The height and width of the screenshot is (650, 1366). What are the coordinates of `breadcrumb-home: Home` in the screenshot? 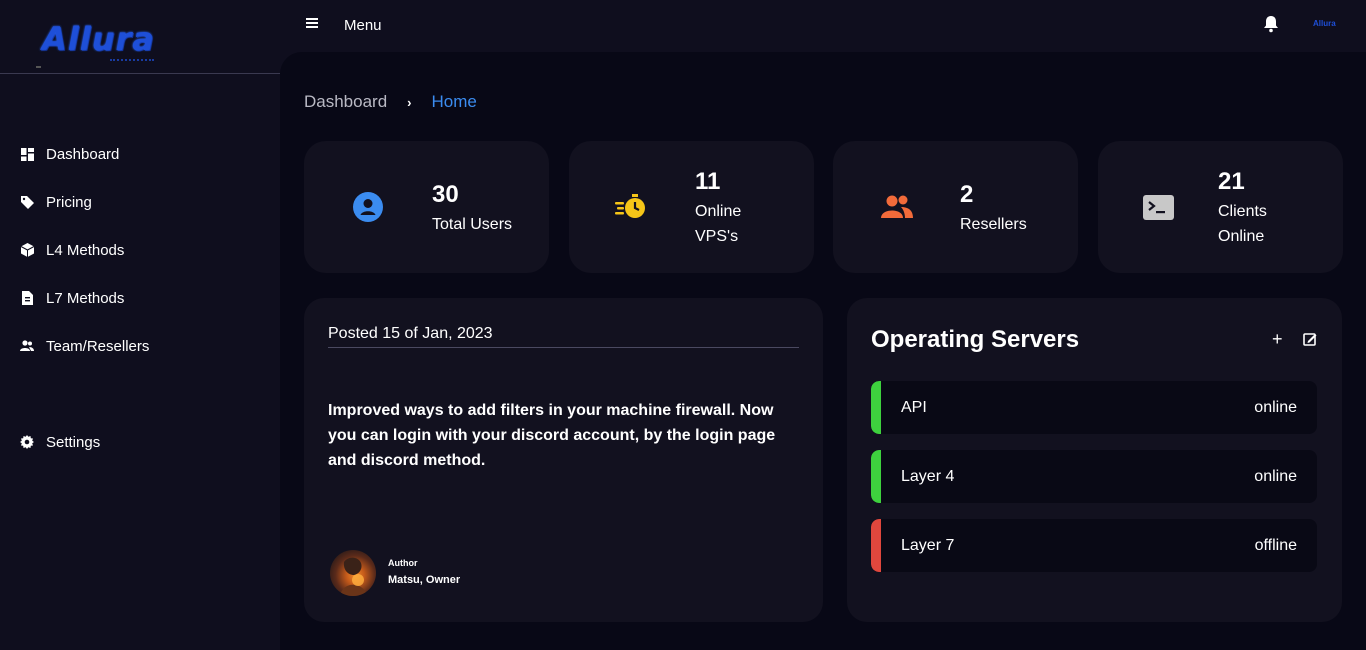 It's located at (454, 102).